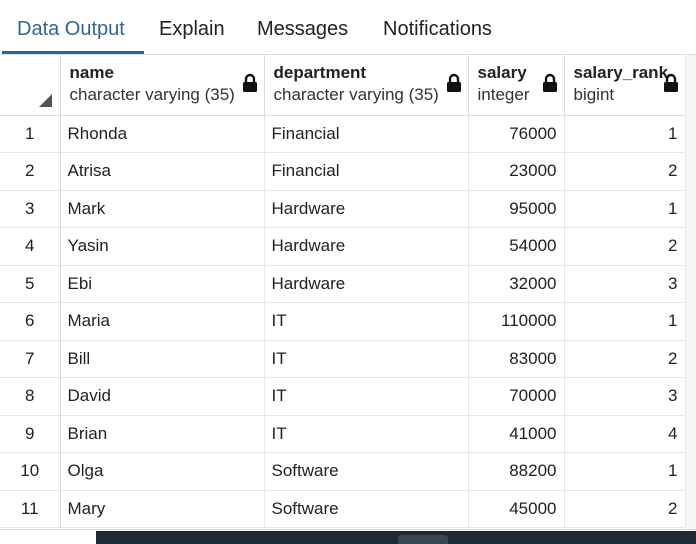  What do you see at coordinates (162, 171) in the screenshot?
I see `cell-name: Atrisa` at bounding box center [162, 171].